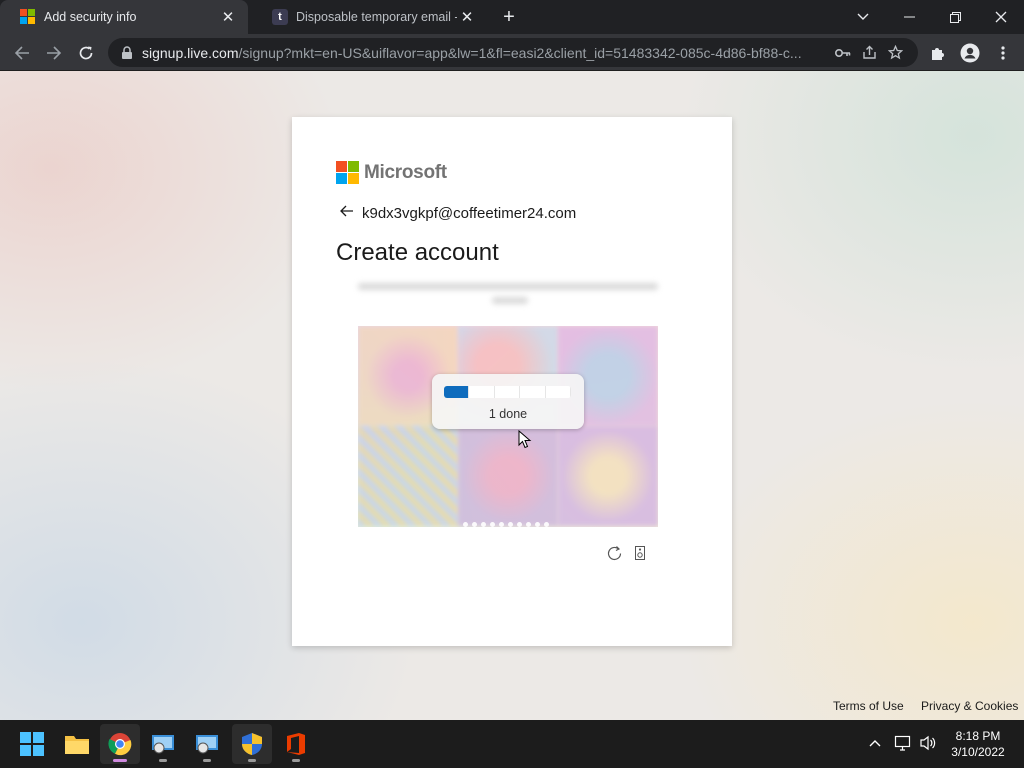  I want to click on profile-avatar-icon, so click(970, 53).